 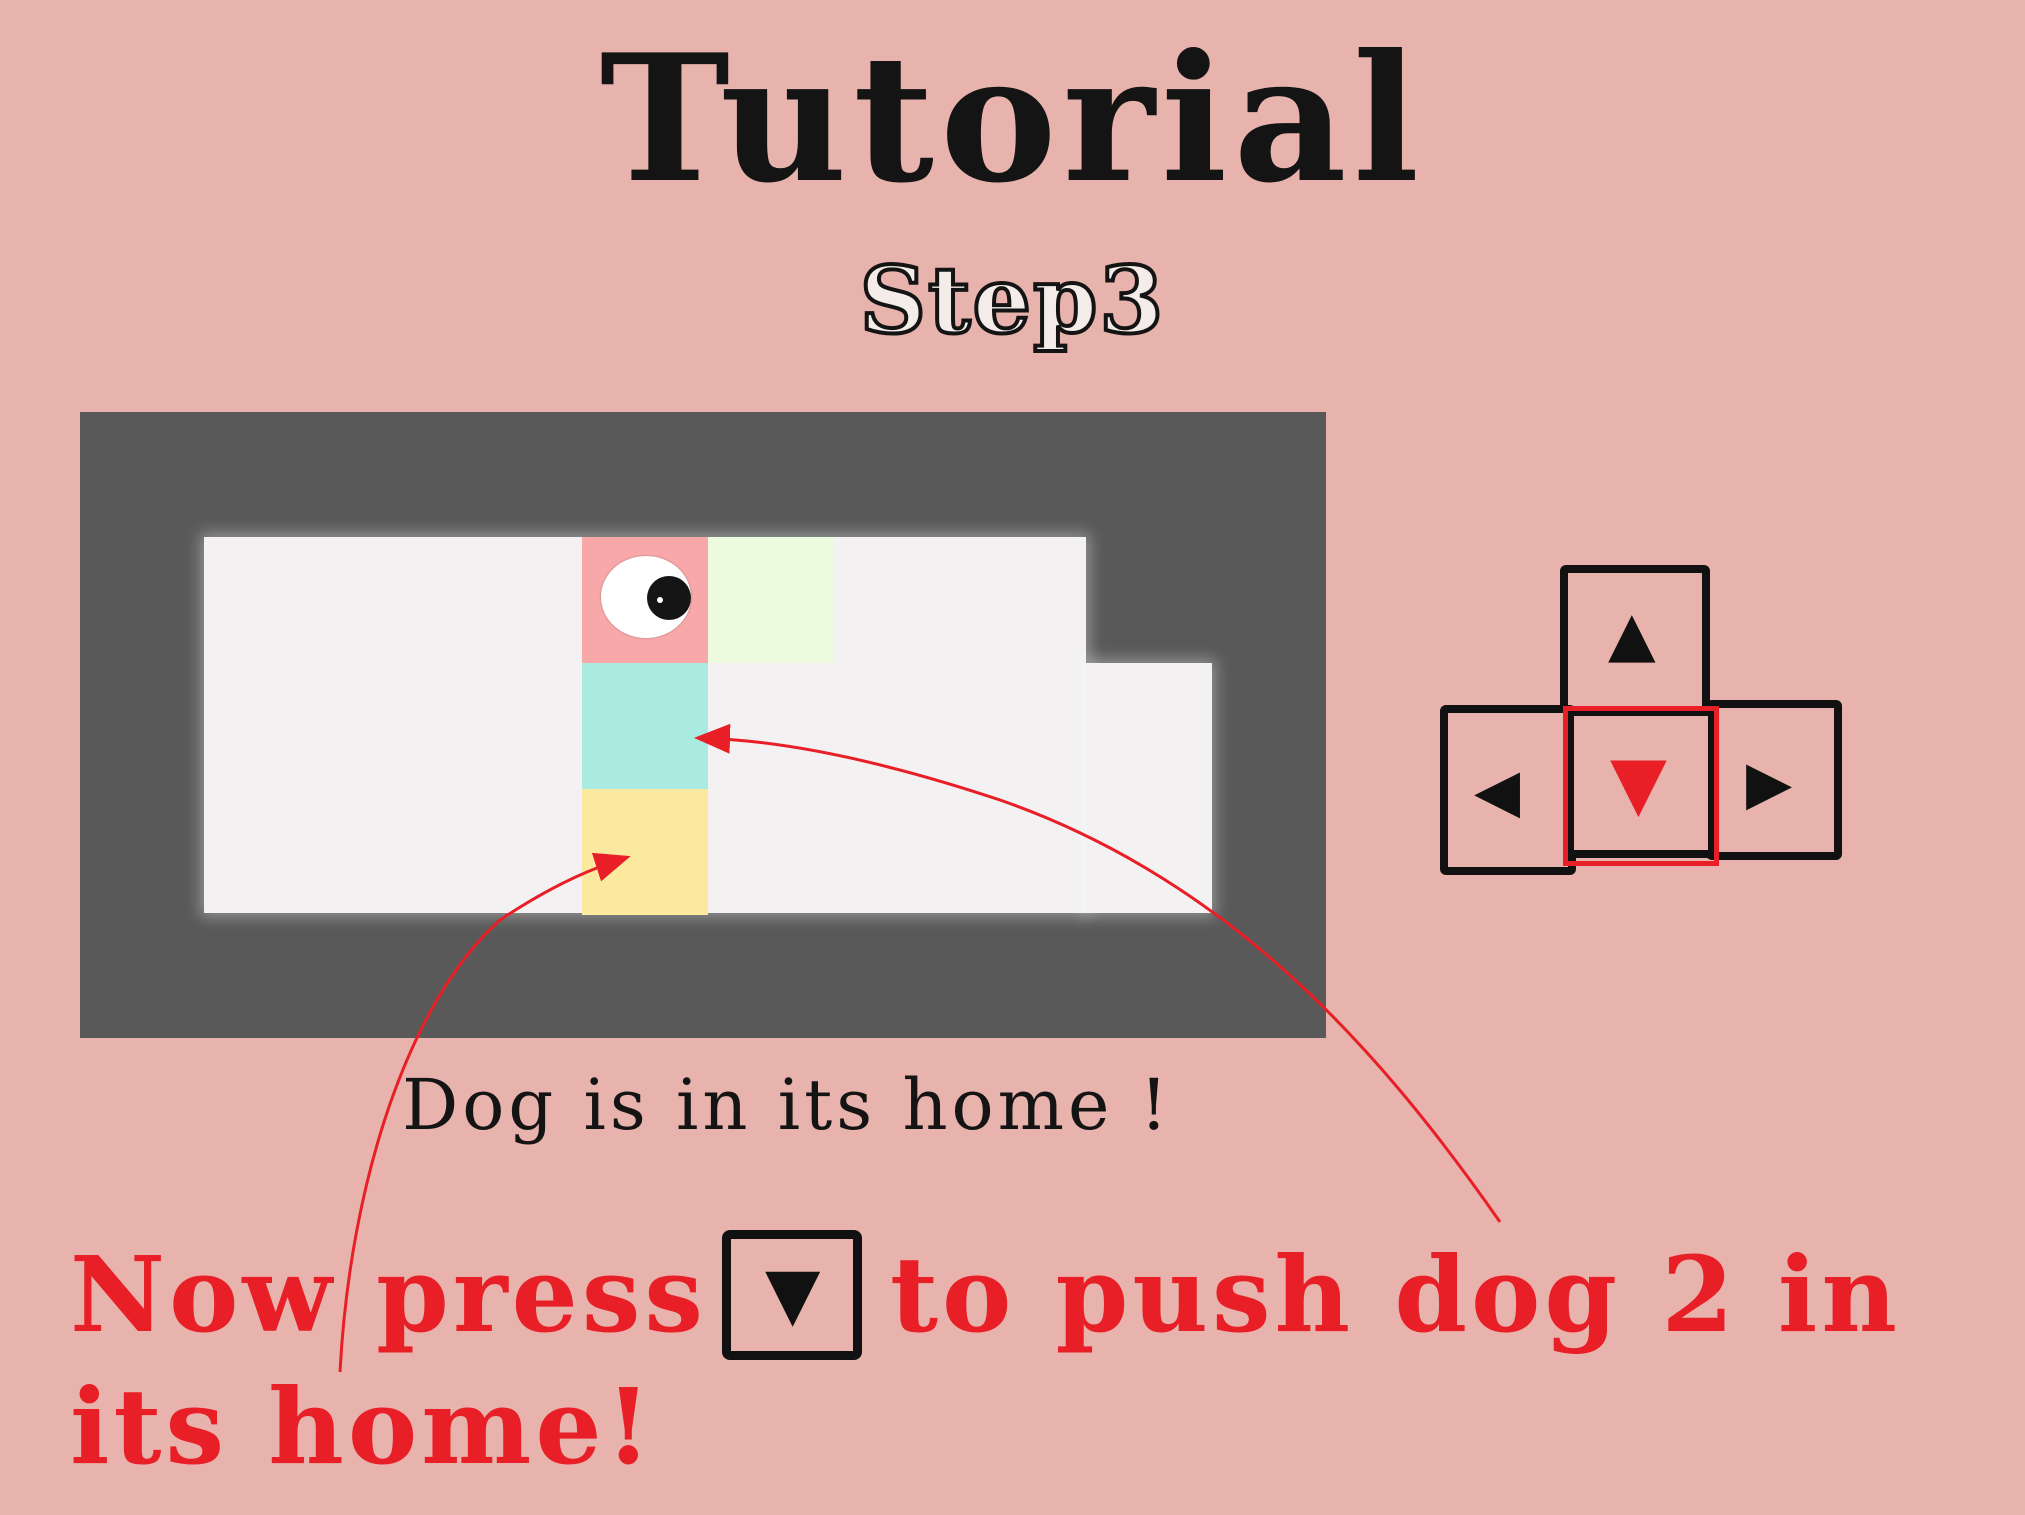 I want to click on instruction-line1-part2: to push dog 2 in, so click(x=1396, y=1294).